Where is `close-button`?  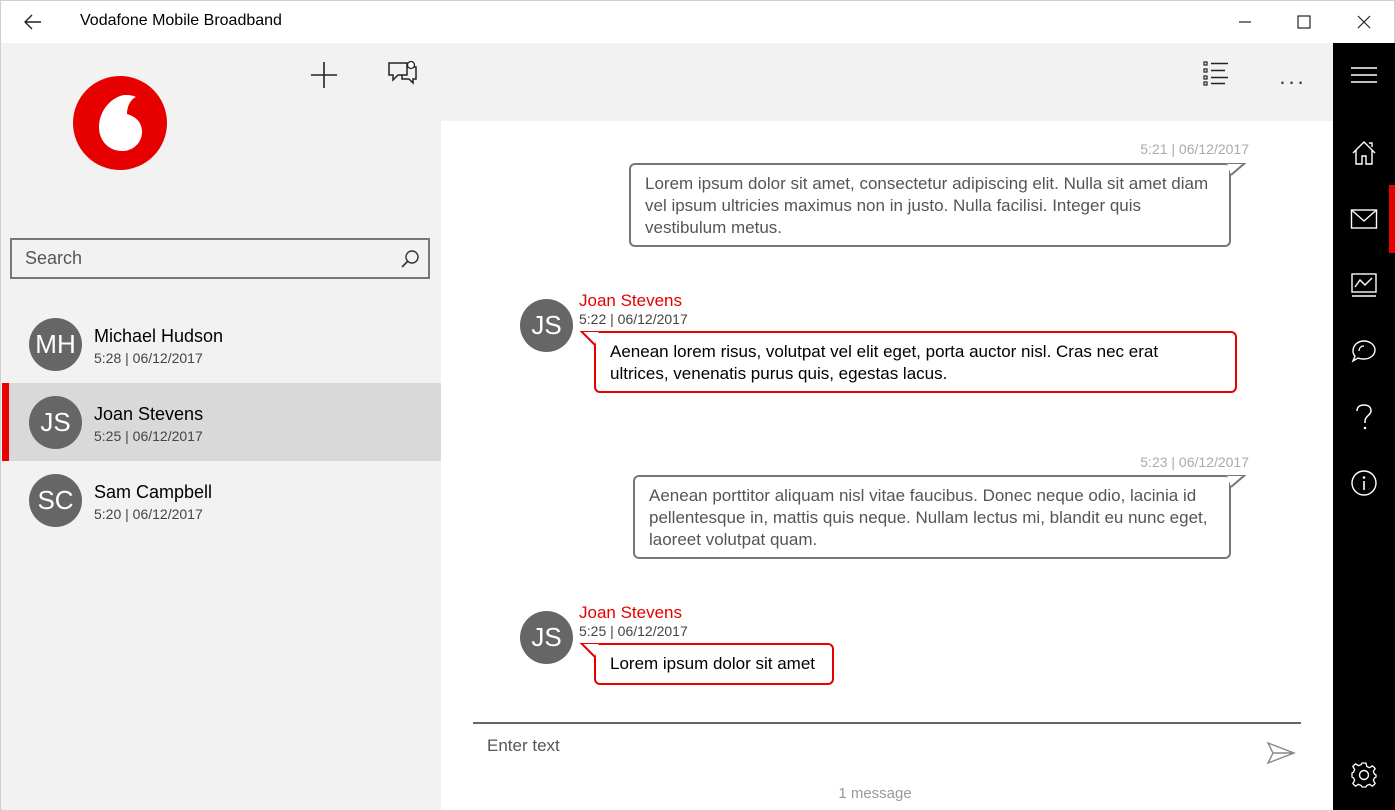 close-button is located at coordinates (1364, 22).